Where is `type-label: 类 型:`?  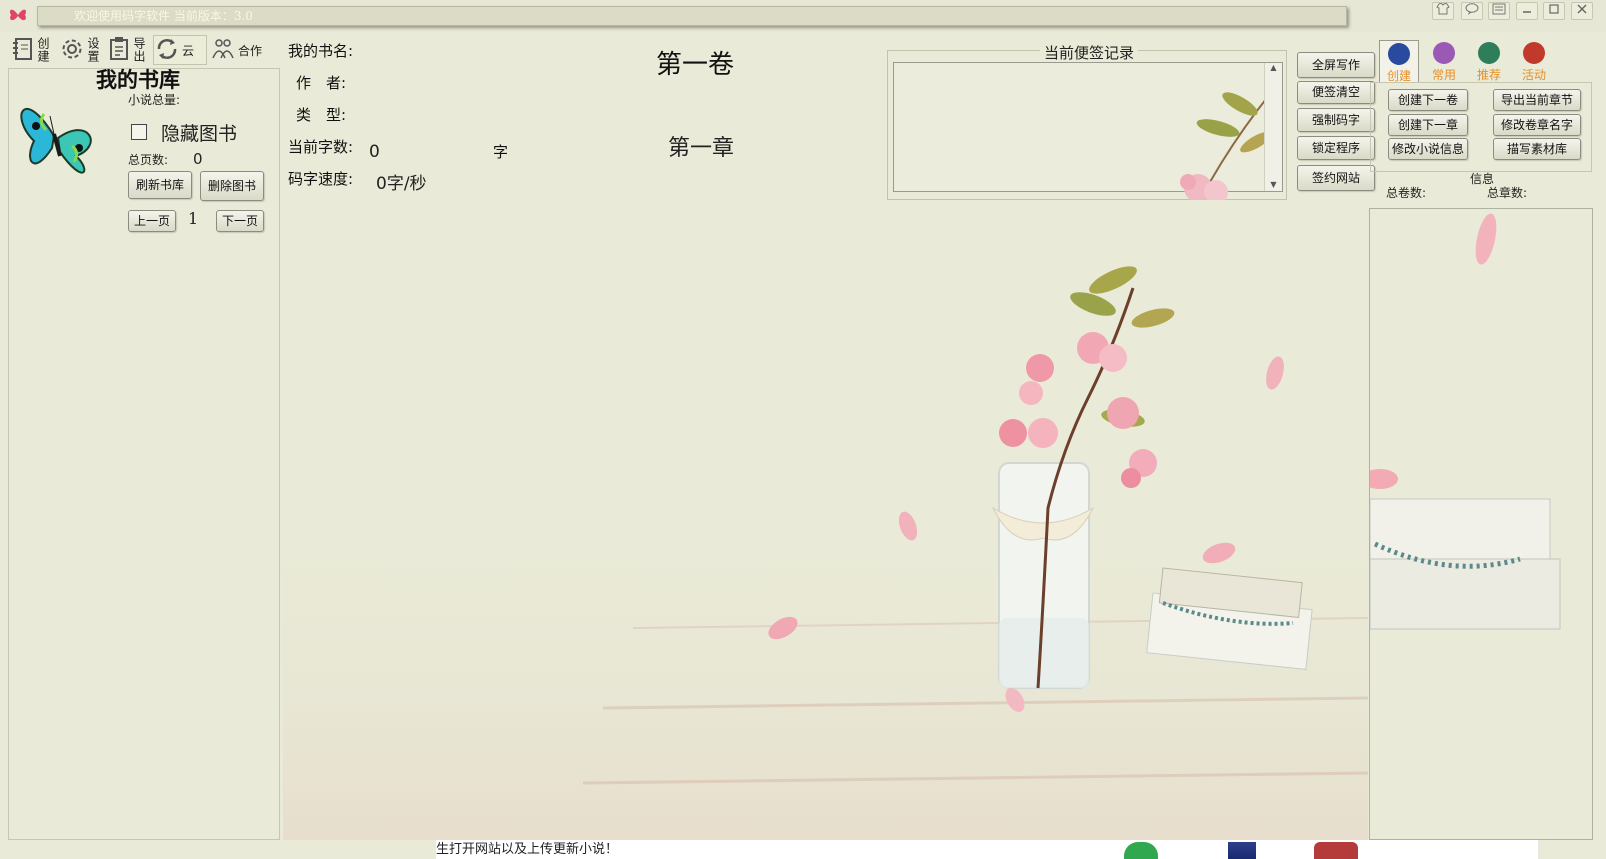
type-label: 类 型: is located at coordinates (321, 115).